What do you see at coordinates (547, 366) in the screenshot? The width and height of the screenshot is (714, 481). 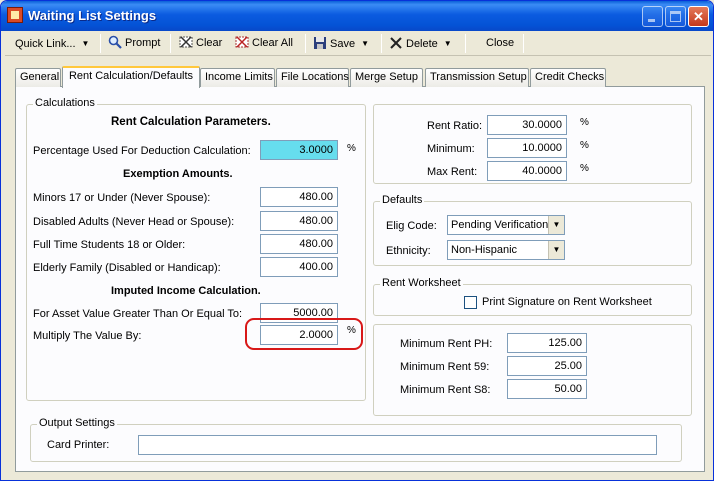 I see `min-rent-59-input: 25.00` at bounding box center [547, 366].